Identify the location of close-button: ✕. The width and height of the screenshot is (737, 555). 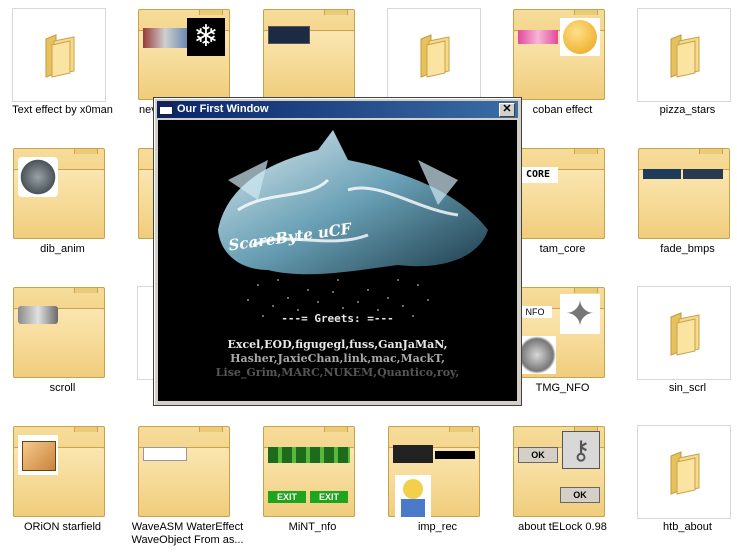
(507, 110).